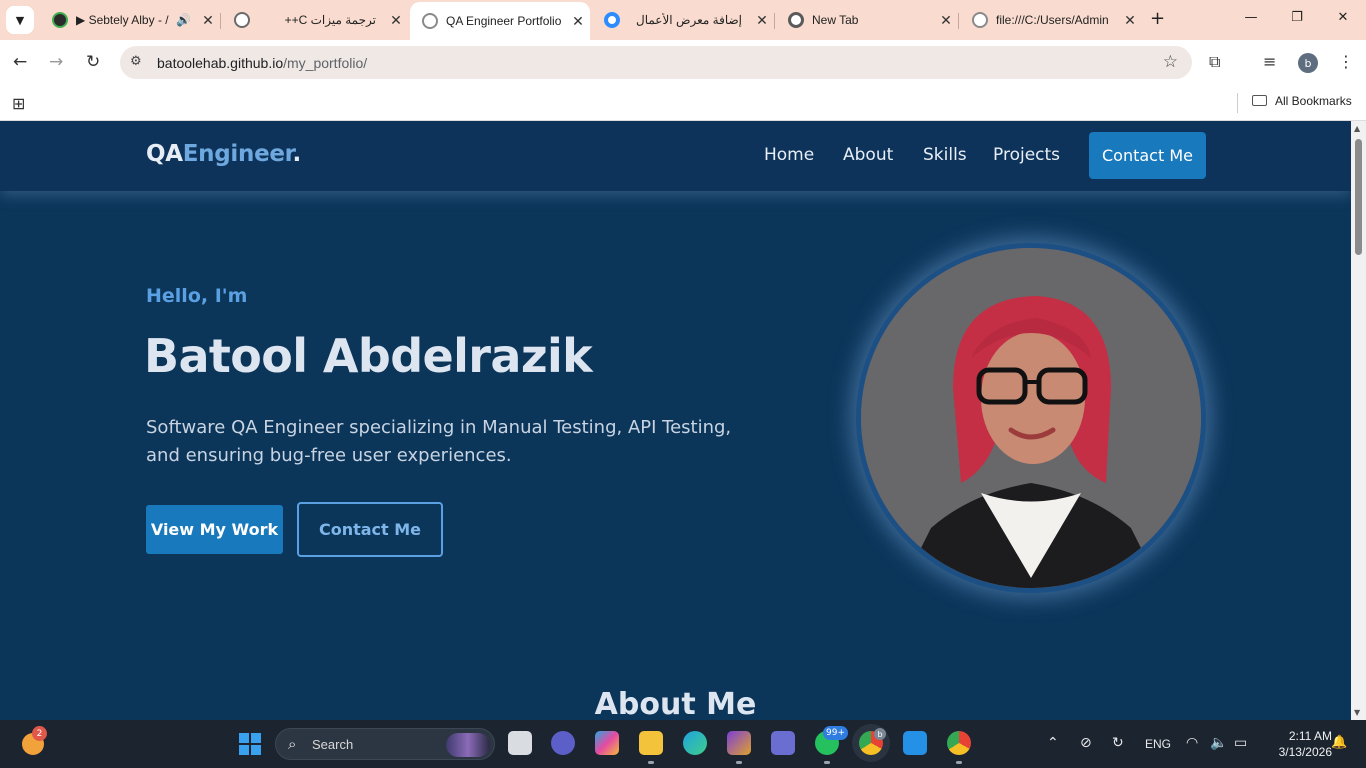  I want to click on sync-off-icon: ⊘, so click(1086, 743).